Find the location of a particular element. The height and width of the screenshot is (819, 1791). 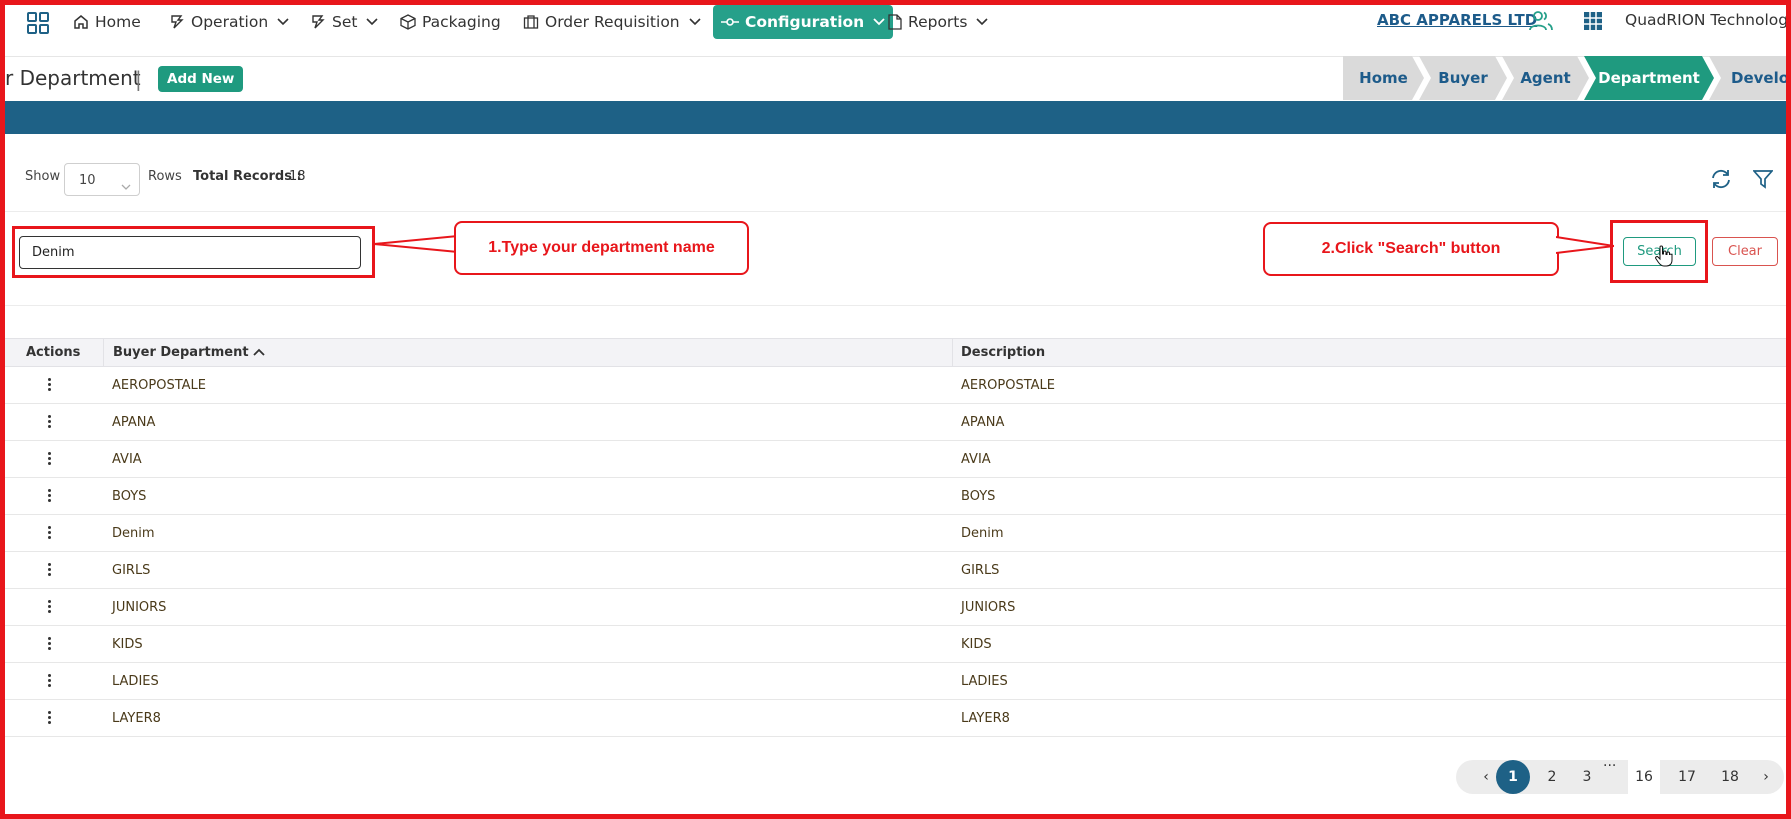

header-buyer-department-label: Buyer Department is located at coordinates (181, 352).